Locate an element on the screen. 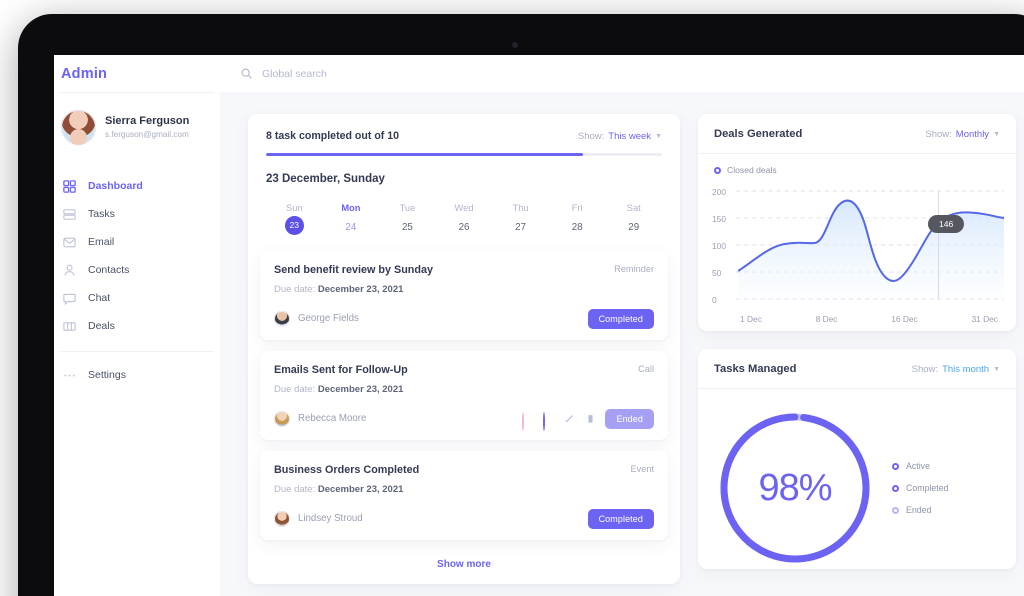 The image size is (1024, 596). show-filter-week: Show: This week ▼ is located at coordinates (620, 136).